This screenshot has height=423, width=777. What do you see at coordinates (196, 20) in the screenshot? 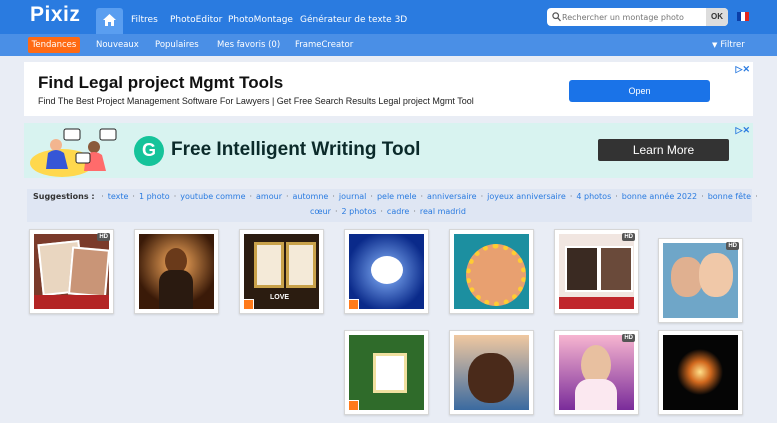
I see `nav-photoeditor: PhotoEditor` at bounding box center [196, 20].